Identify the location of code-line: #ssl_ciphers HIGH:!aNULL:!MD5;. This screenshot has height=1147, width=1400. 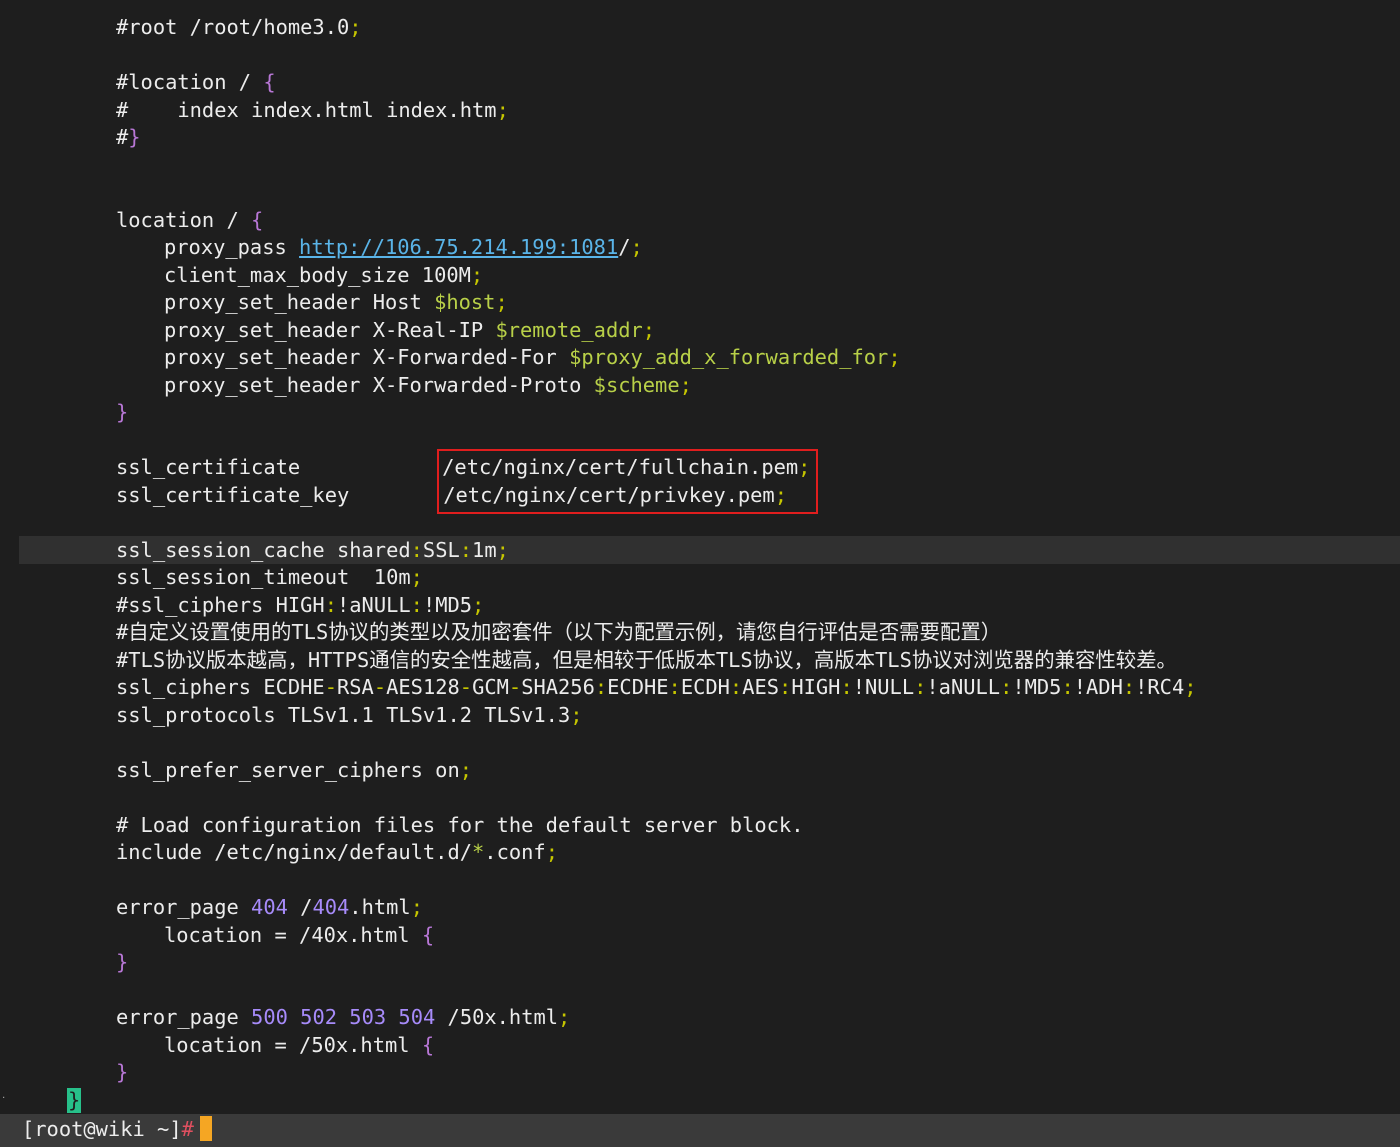
(300, 605).